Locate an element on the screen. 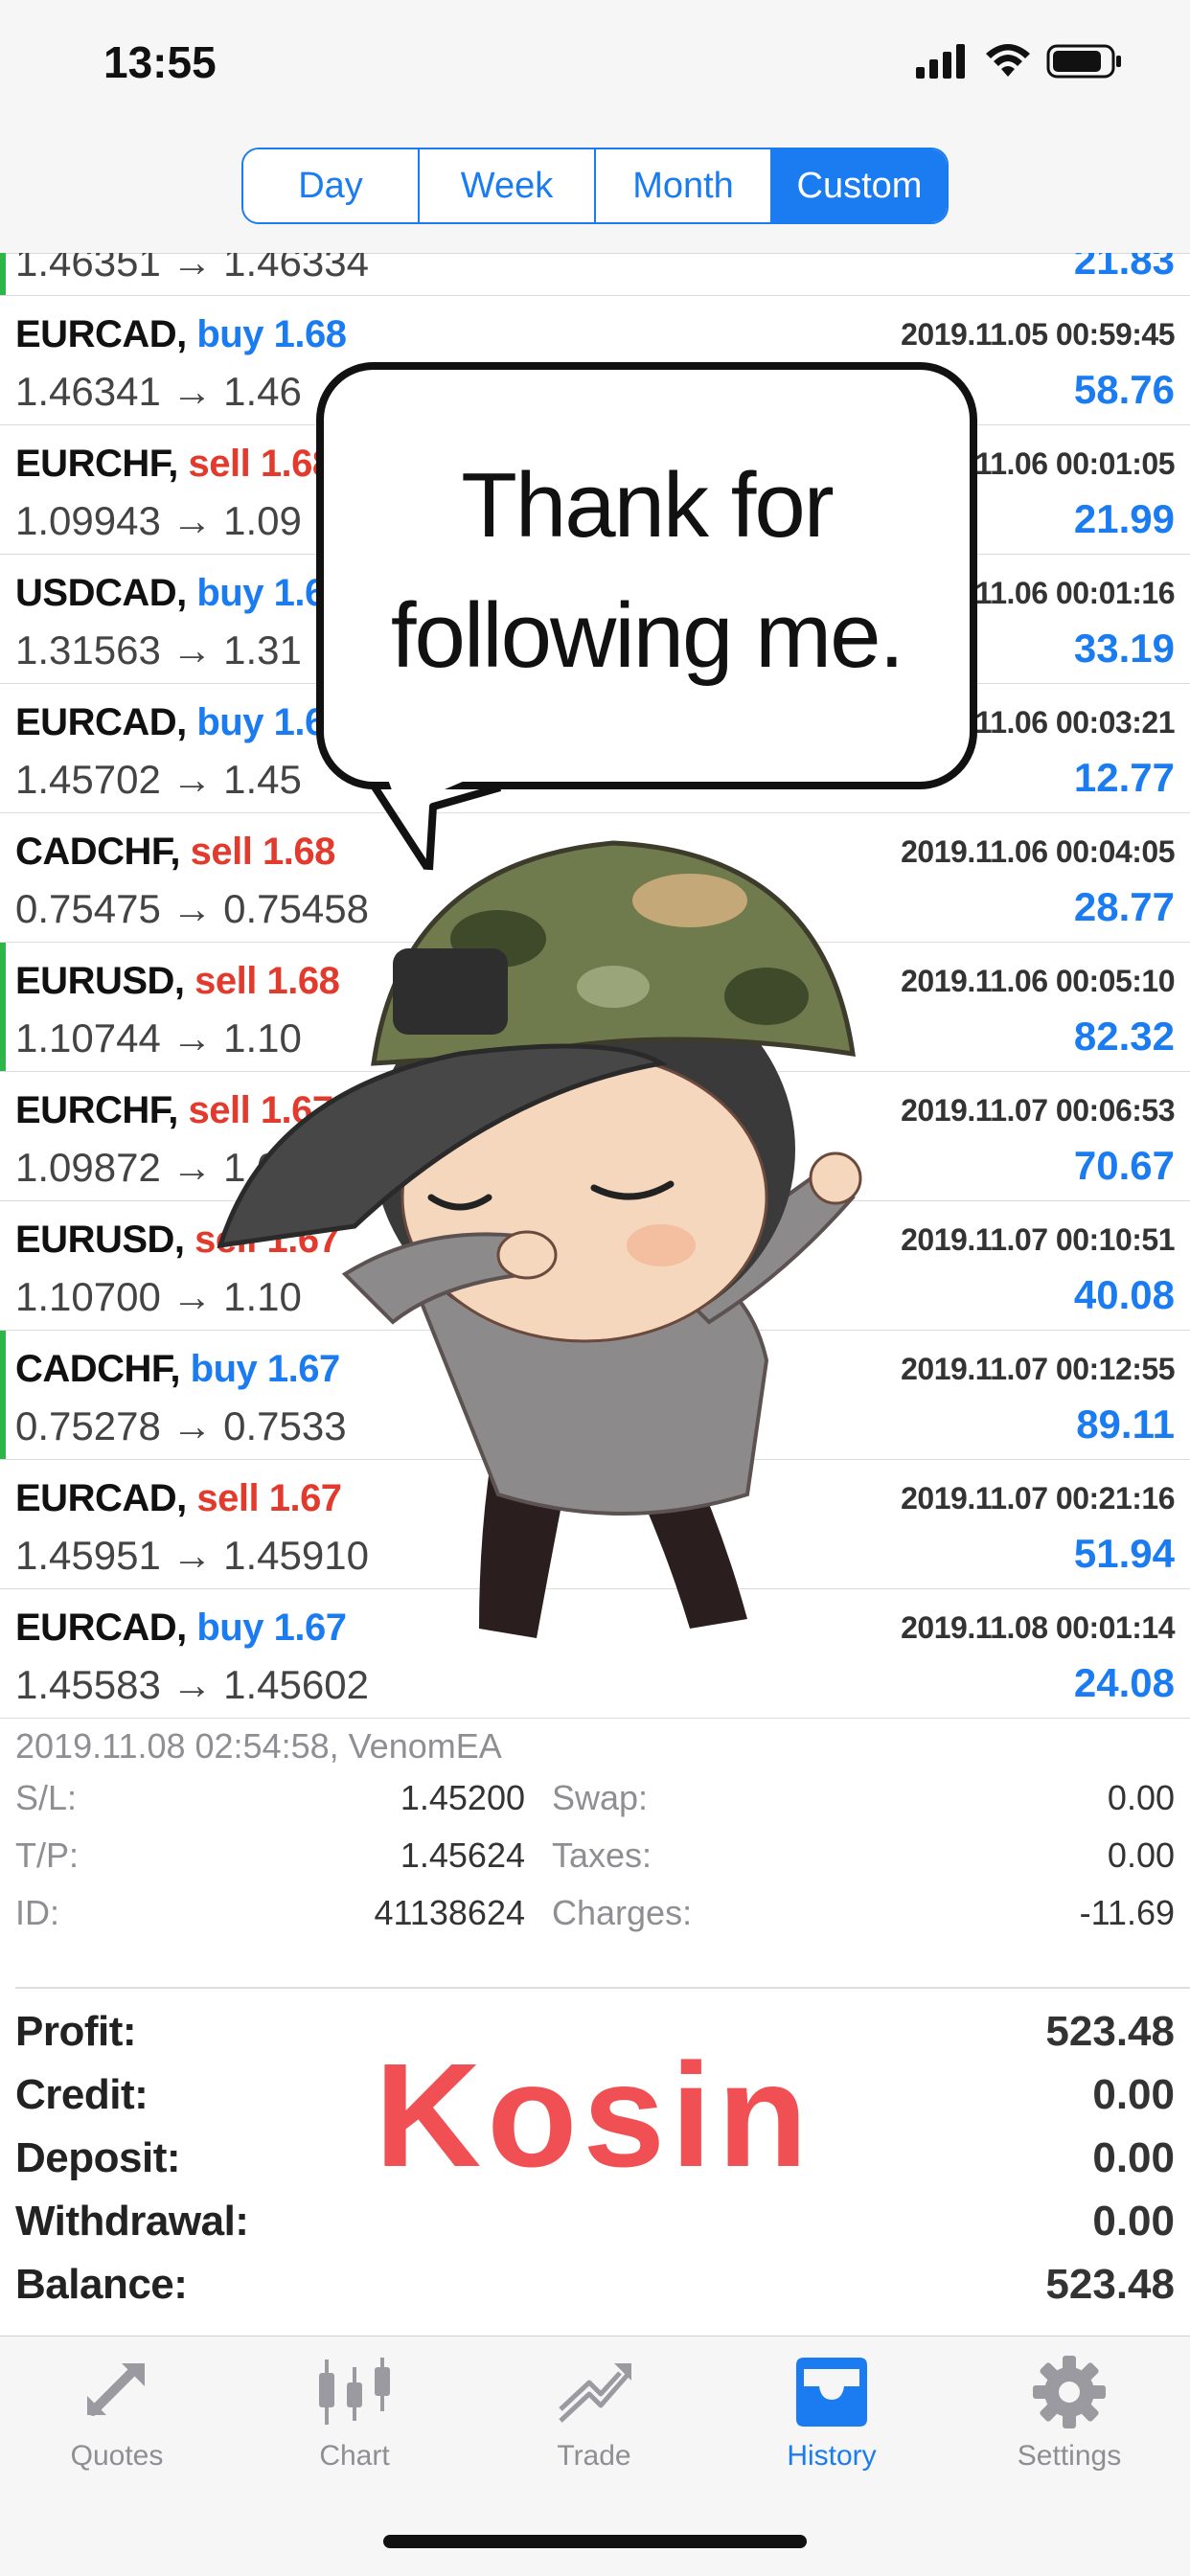  status-time: 13:55 is located at coordinates (160, 62).